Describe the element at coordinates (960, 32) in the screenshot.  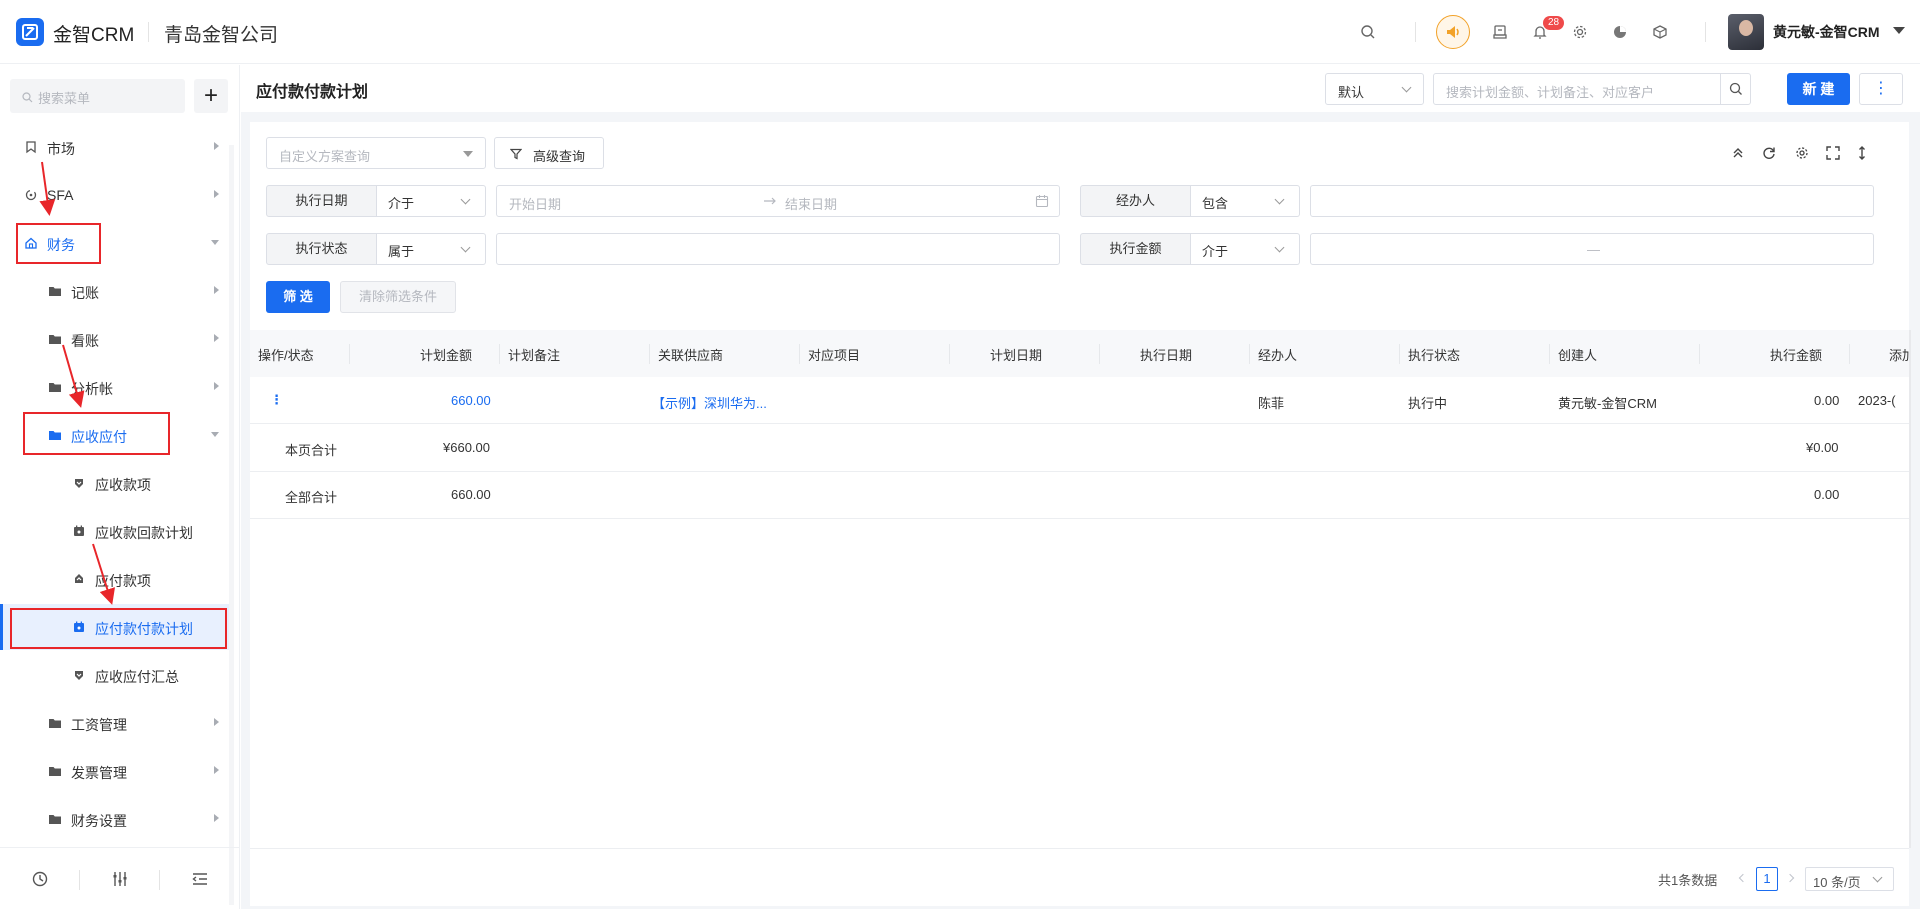
I see `top-bar: 金智CRM 青岛金智公司 28 黄元敏-金智CRM` at that location.